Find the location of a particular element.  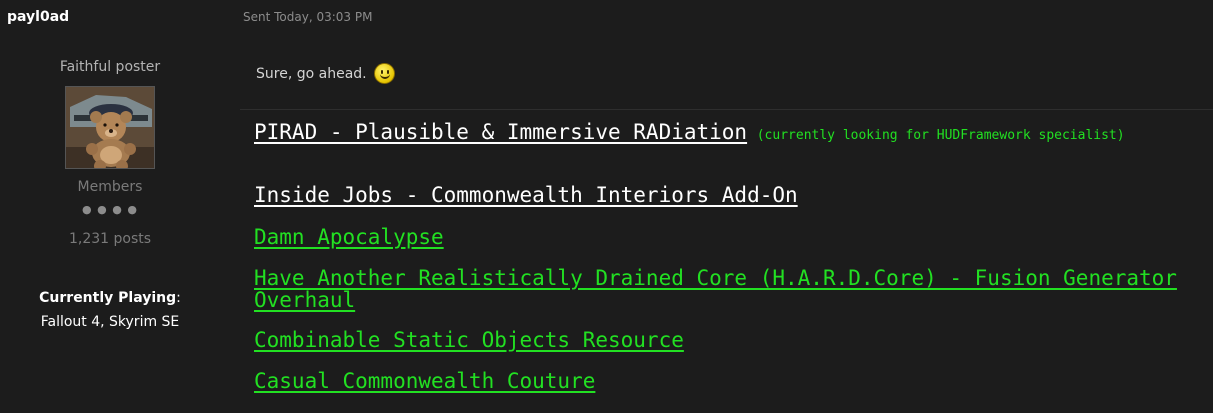

avatar is located at coordinates (110, 127).